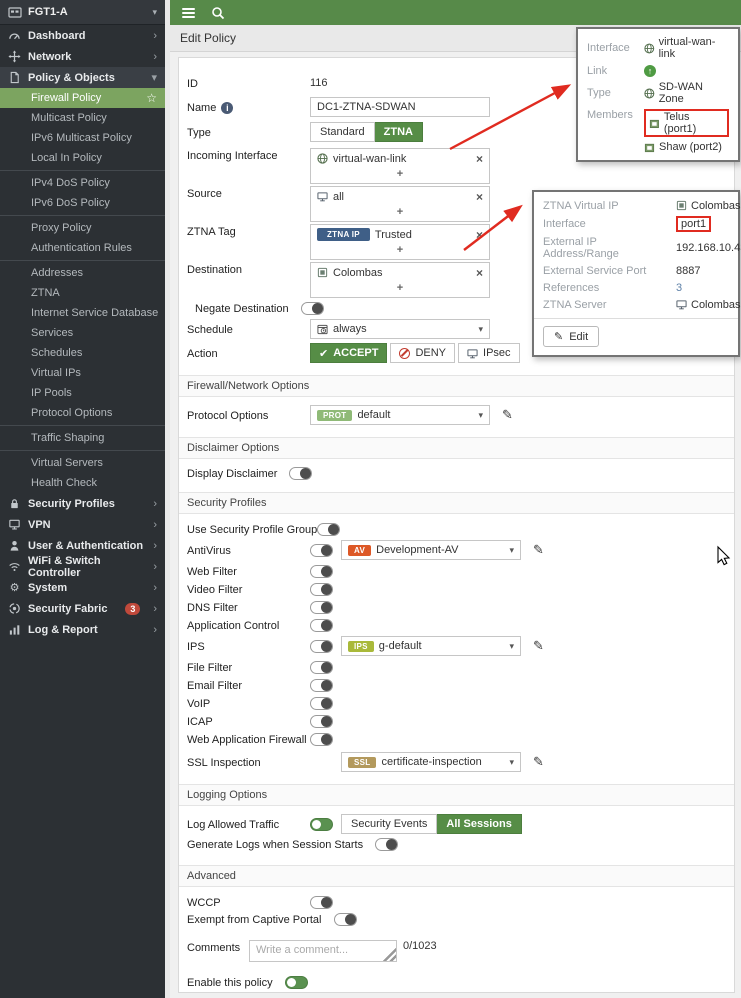  Describe the element at coordinates (312, 308) in the screenshot. I see `negate-destination-toggle` at that location.